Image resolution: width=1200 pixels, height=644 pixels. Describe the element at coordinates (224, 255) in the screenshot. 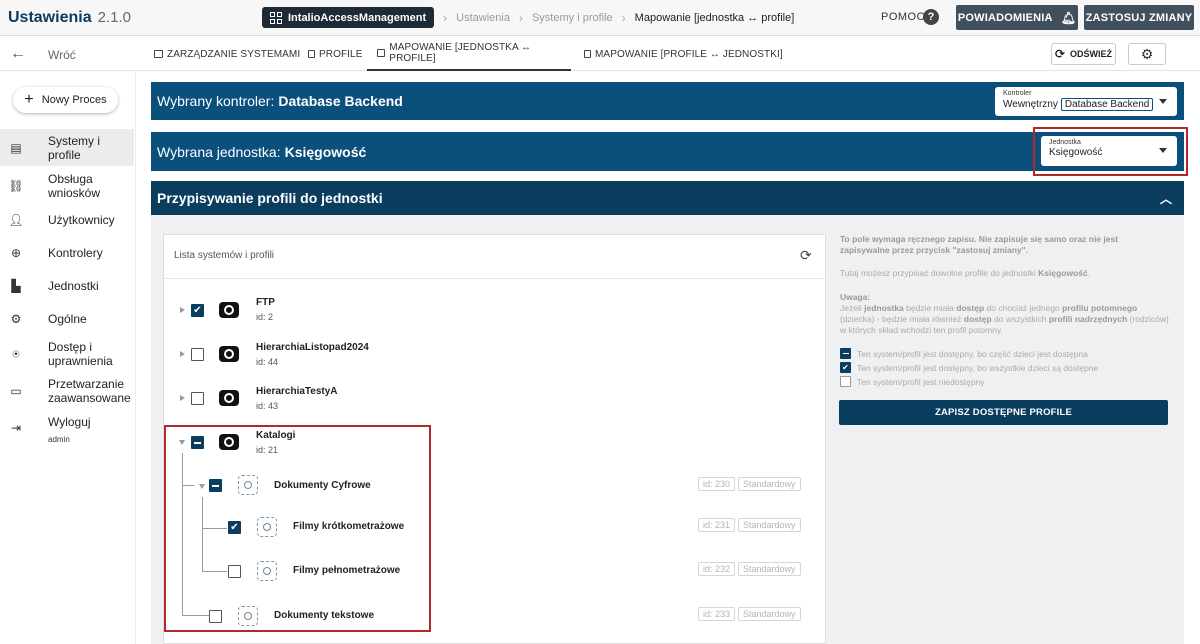

I see `tree-title: Lista systemów i profili` at that location.